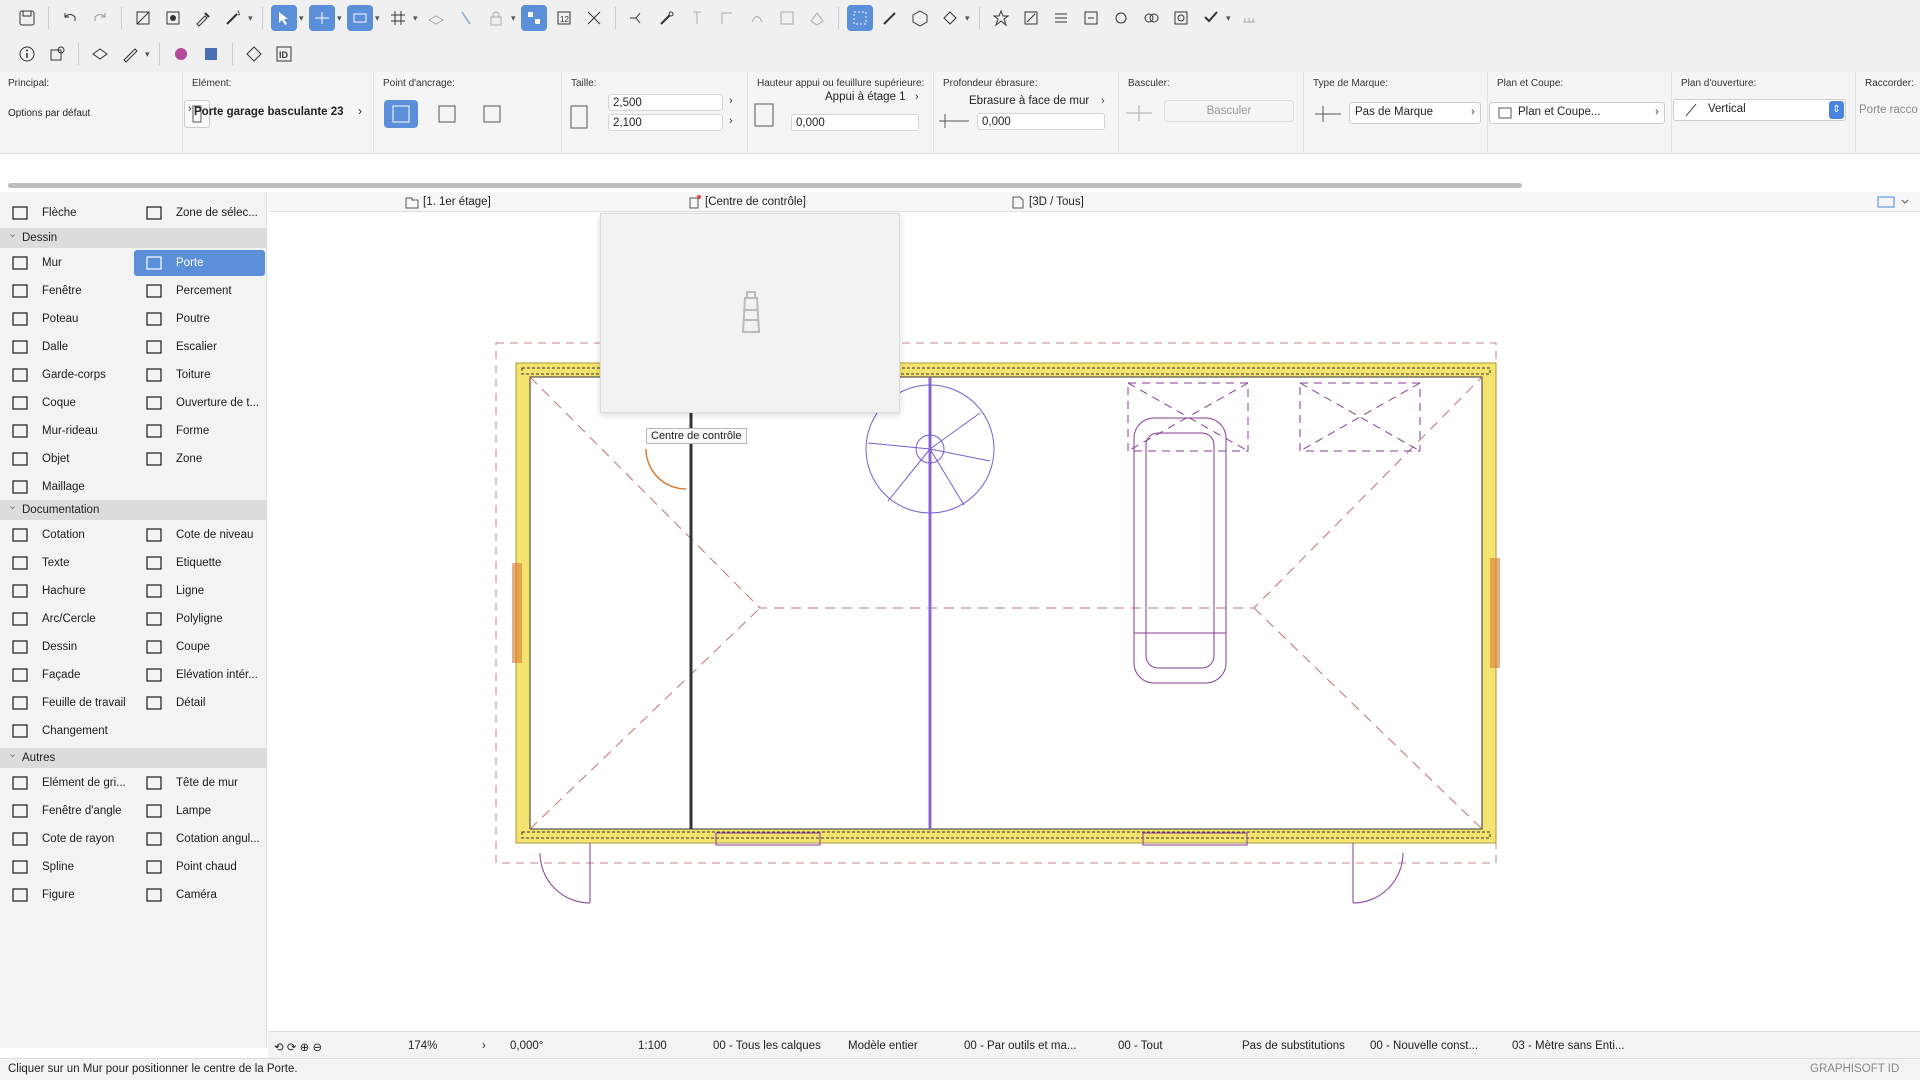  What do you see at coordinates (534, 18) in the screenshot?
I see `renovation-icon` at bounding box center [534, 18].